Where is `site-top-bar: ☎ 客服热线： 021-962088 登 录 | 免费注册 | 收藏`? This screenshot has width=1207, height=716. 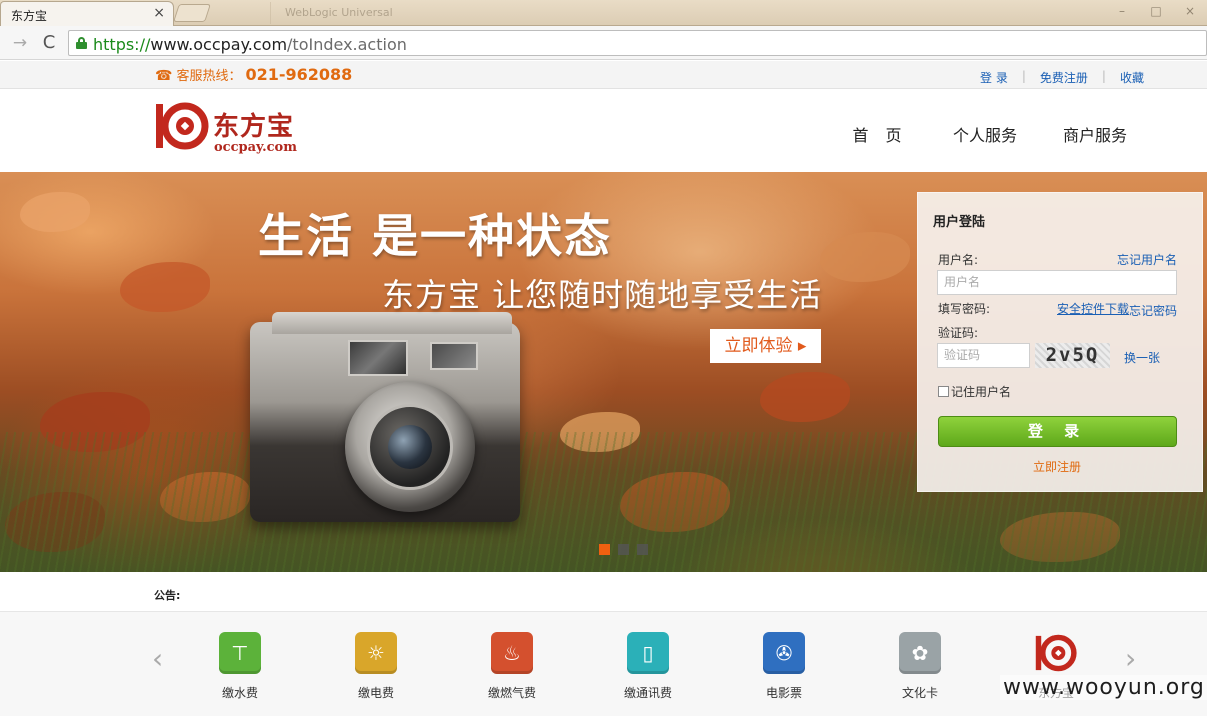 site-top-bar: ☎ 客服热线： 021-962088 登 录 | 免费注册 | 收藏 is located at coordinates (603, 75).